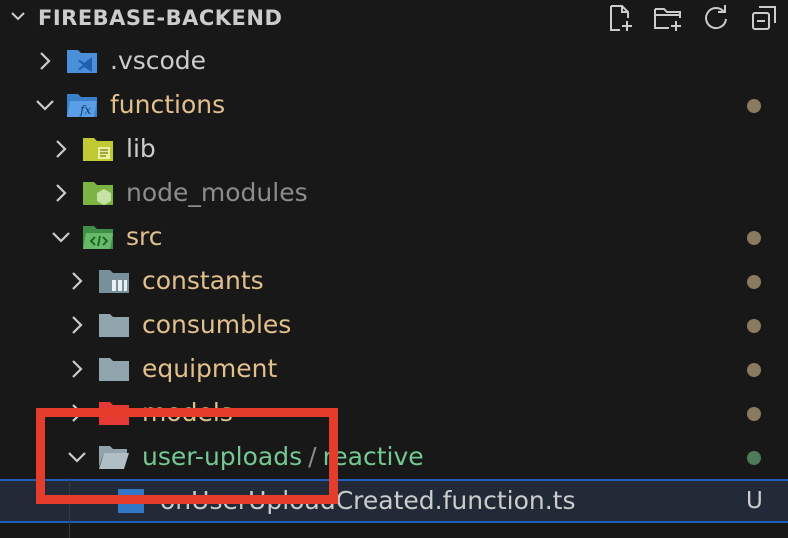 Image resolution: width=788 pixels, height=538 pixels. What do you see at coordinates (217, 192) in the screenshot?
I see `tree-item-label: node_modules` at bounding box center [217, 192].